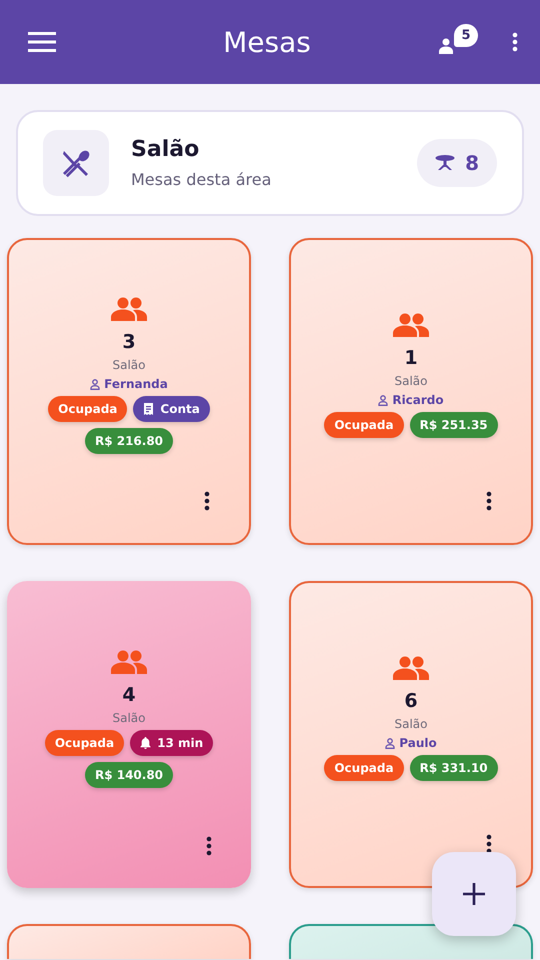 This screenshot has width=540, height=960. What do you see at coordinates (165, 149) in the screenshot?
I see `area-name: Salão` at bounding box center [165, 149].